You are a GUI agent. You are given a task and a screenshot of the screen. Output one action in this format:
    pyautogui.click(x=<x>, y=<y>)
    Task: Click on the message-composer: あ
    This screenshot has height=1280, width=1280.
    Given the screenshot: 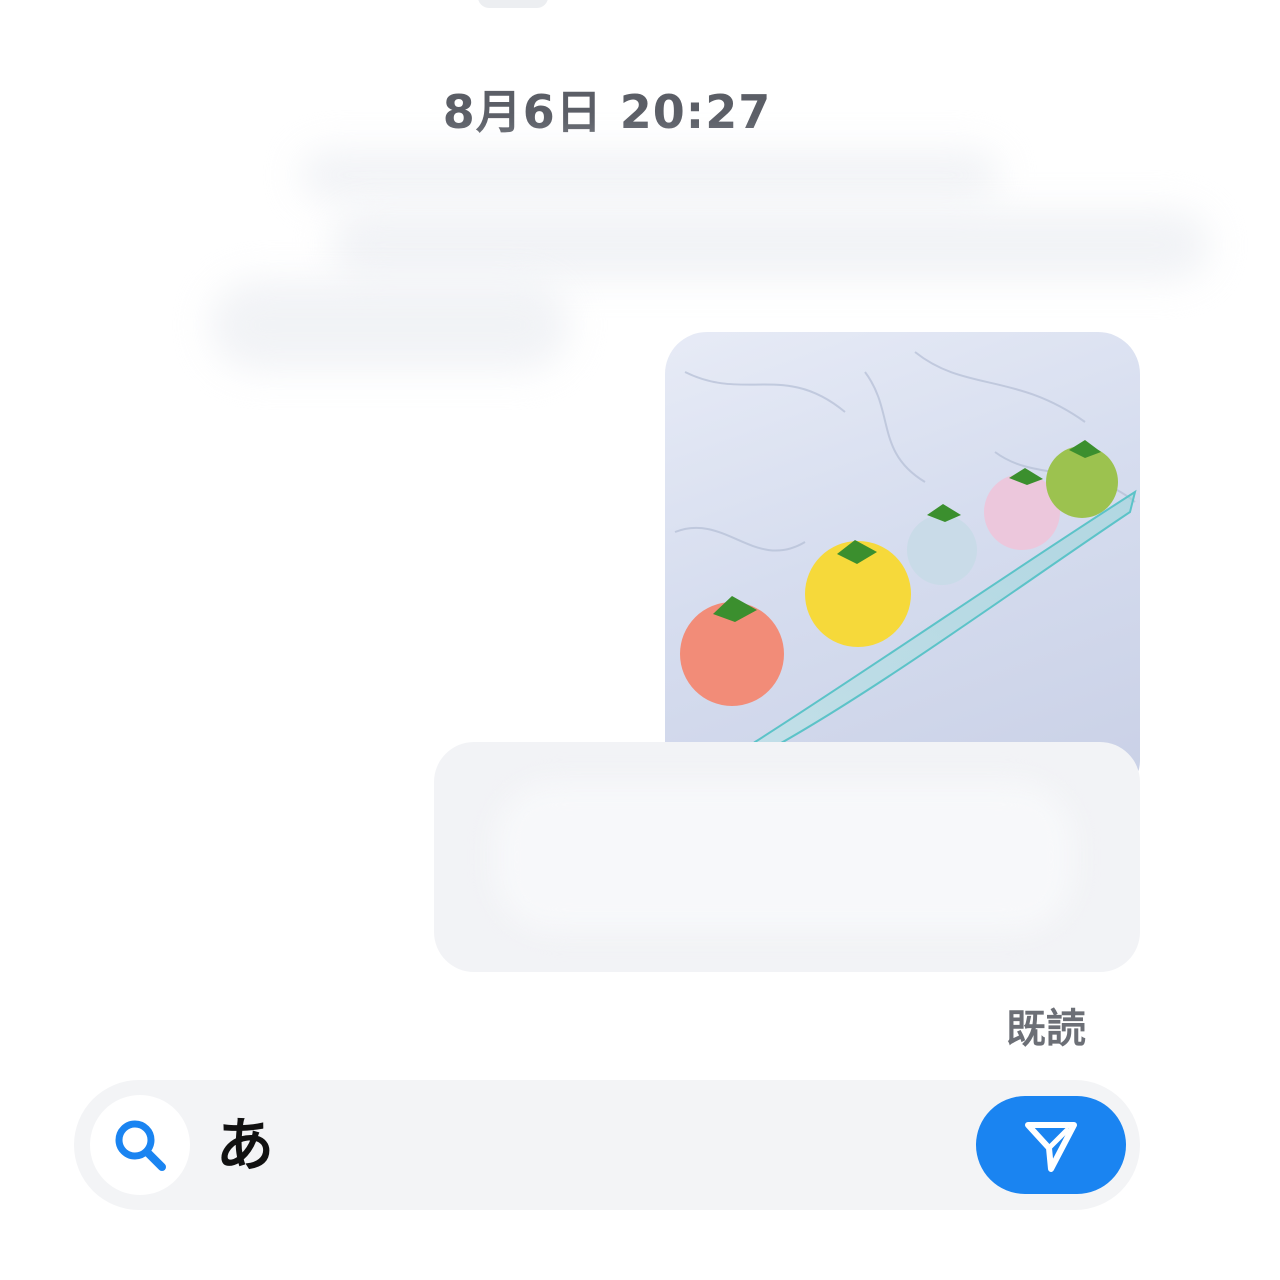 What is the action you would take?
    pyautogui.click(x=607, y=1145)
    